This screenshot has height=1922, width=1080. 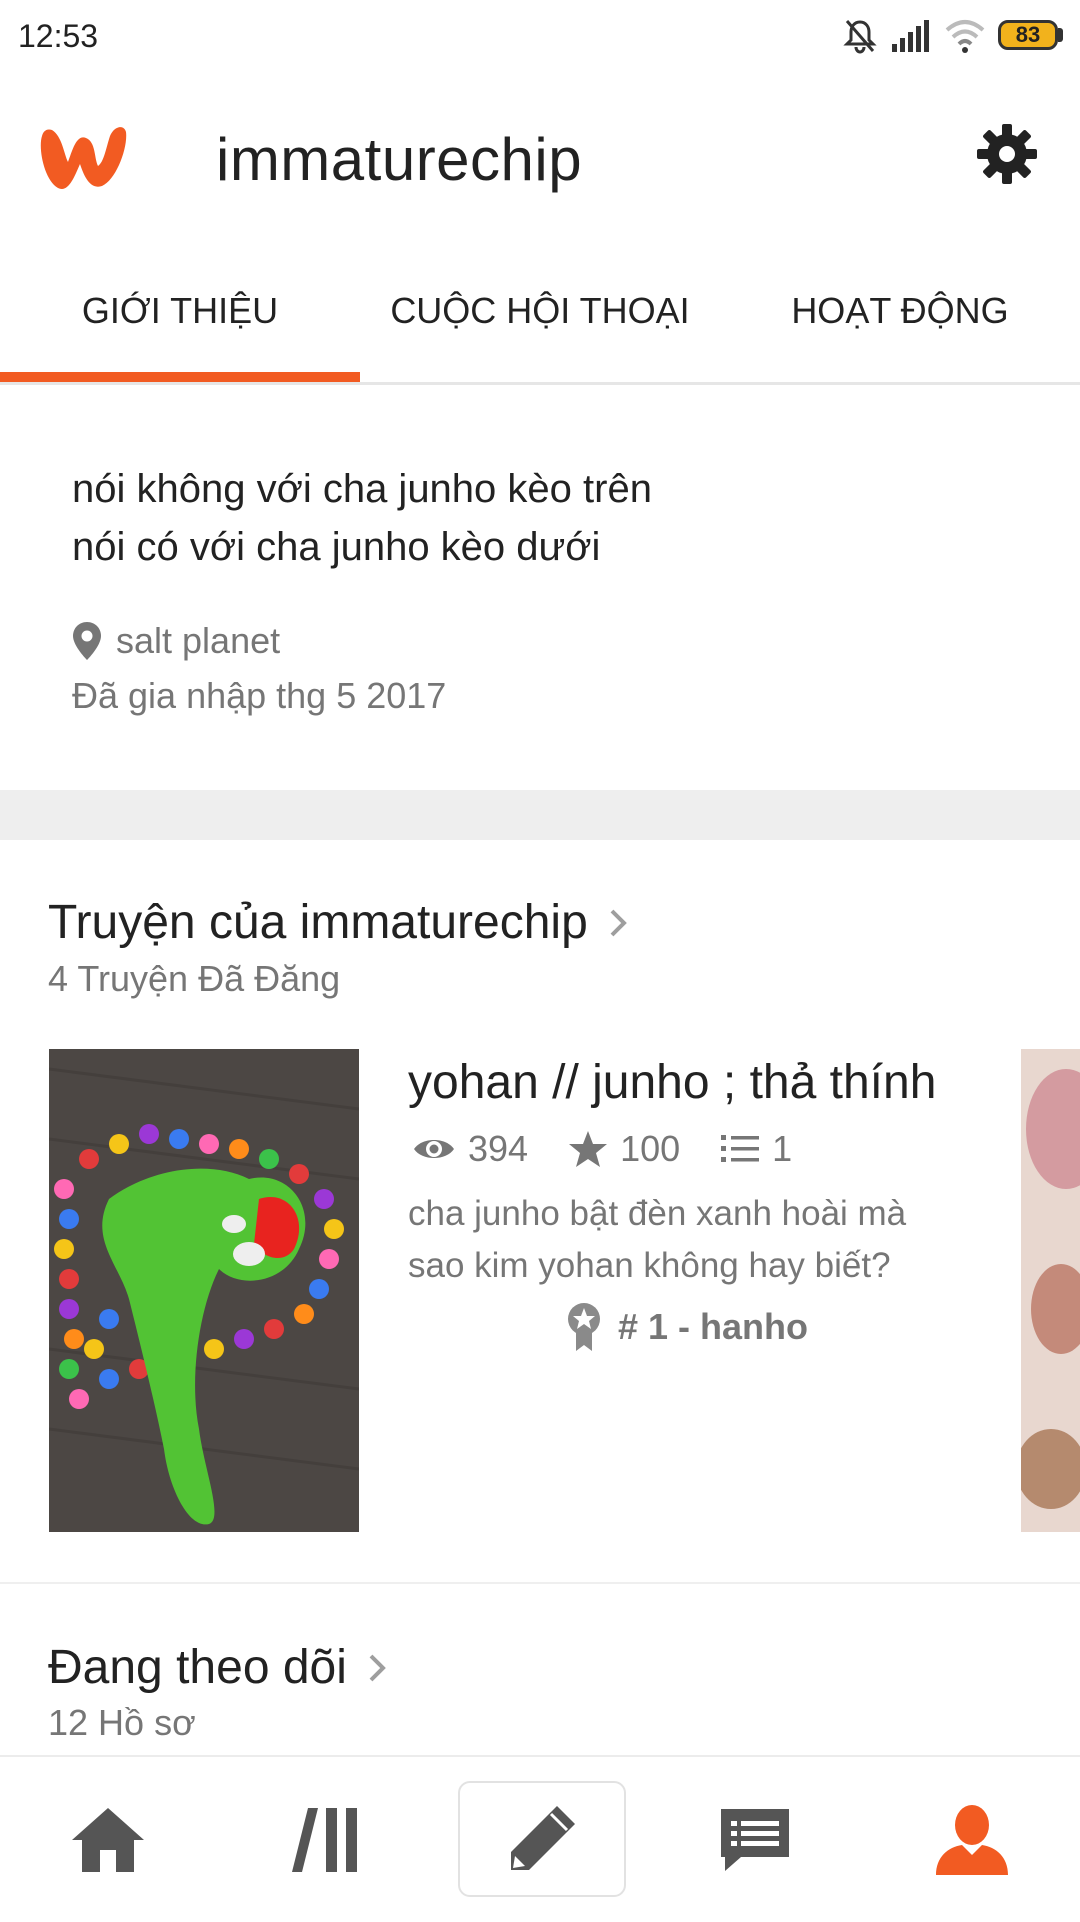 I want to click on tab-conversations-label: CUỘC HỘI THOẠI, so click(x=540, y=310).